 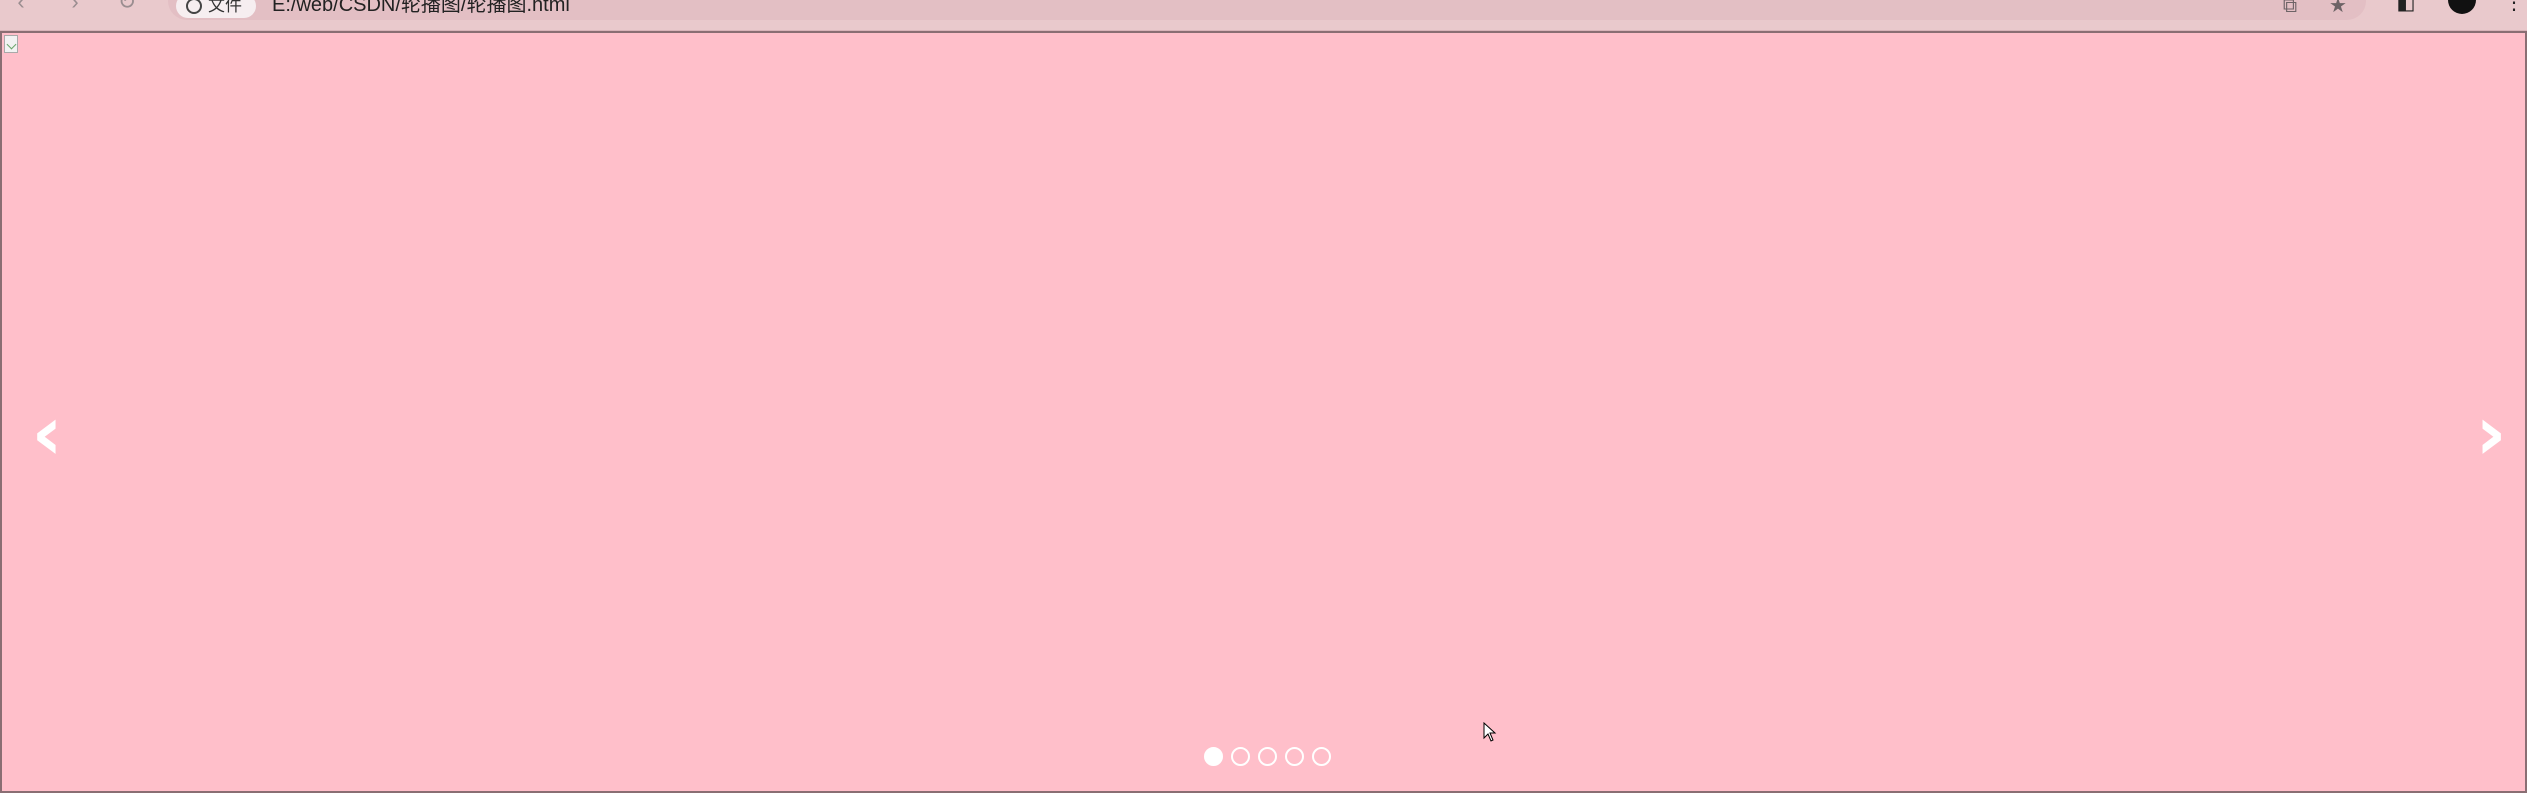 I want to click on site-chip-label: 文件, so click(x=225, y=7).